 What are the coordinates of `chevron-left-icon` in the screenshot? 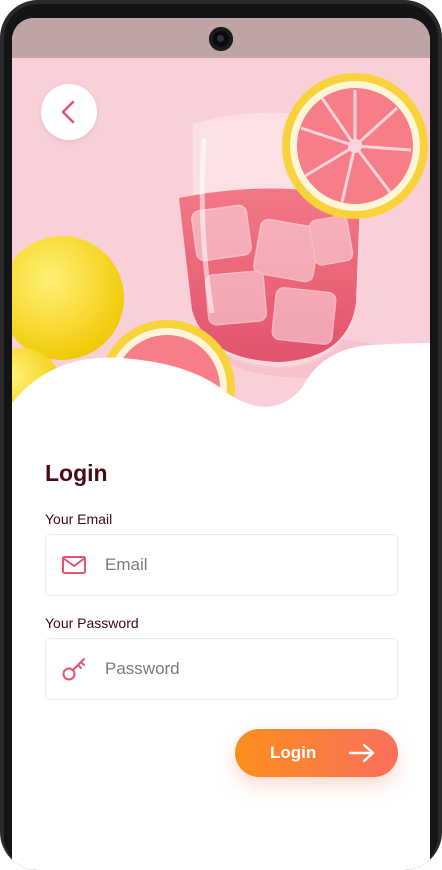 It's located at (68, 112).